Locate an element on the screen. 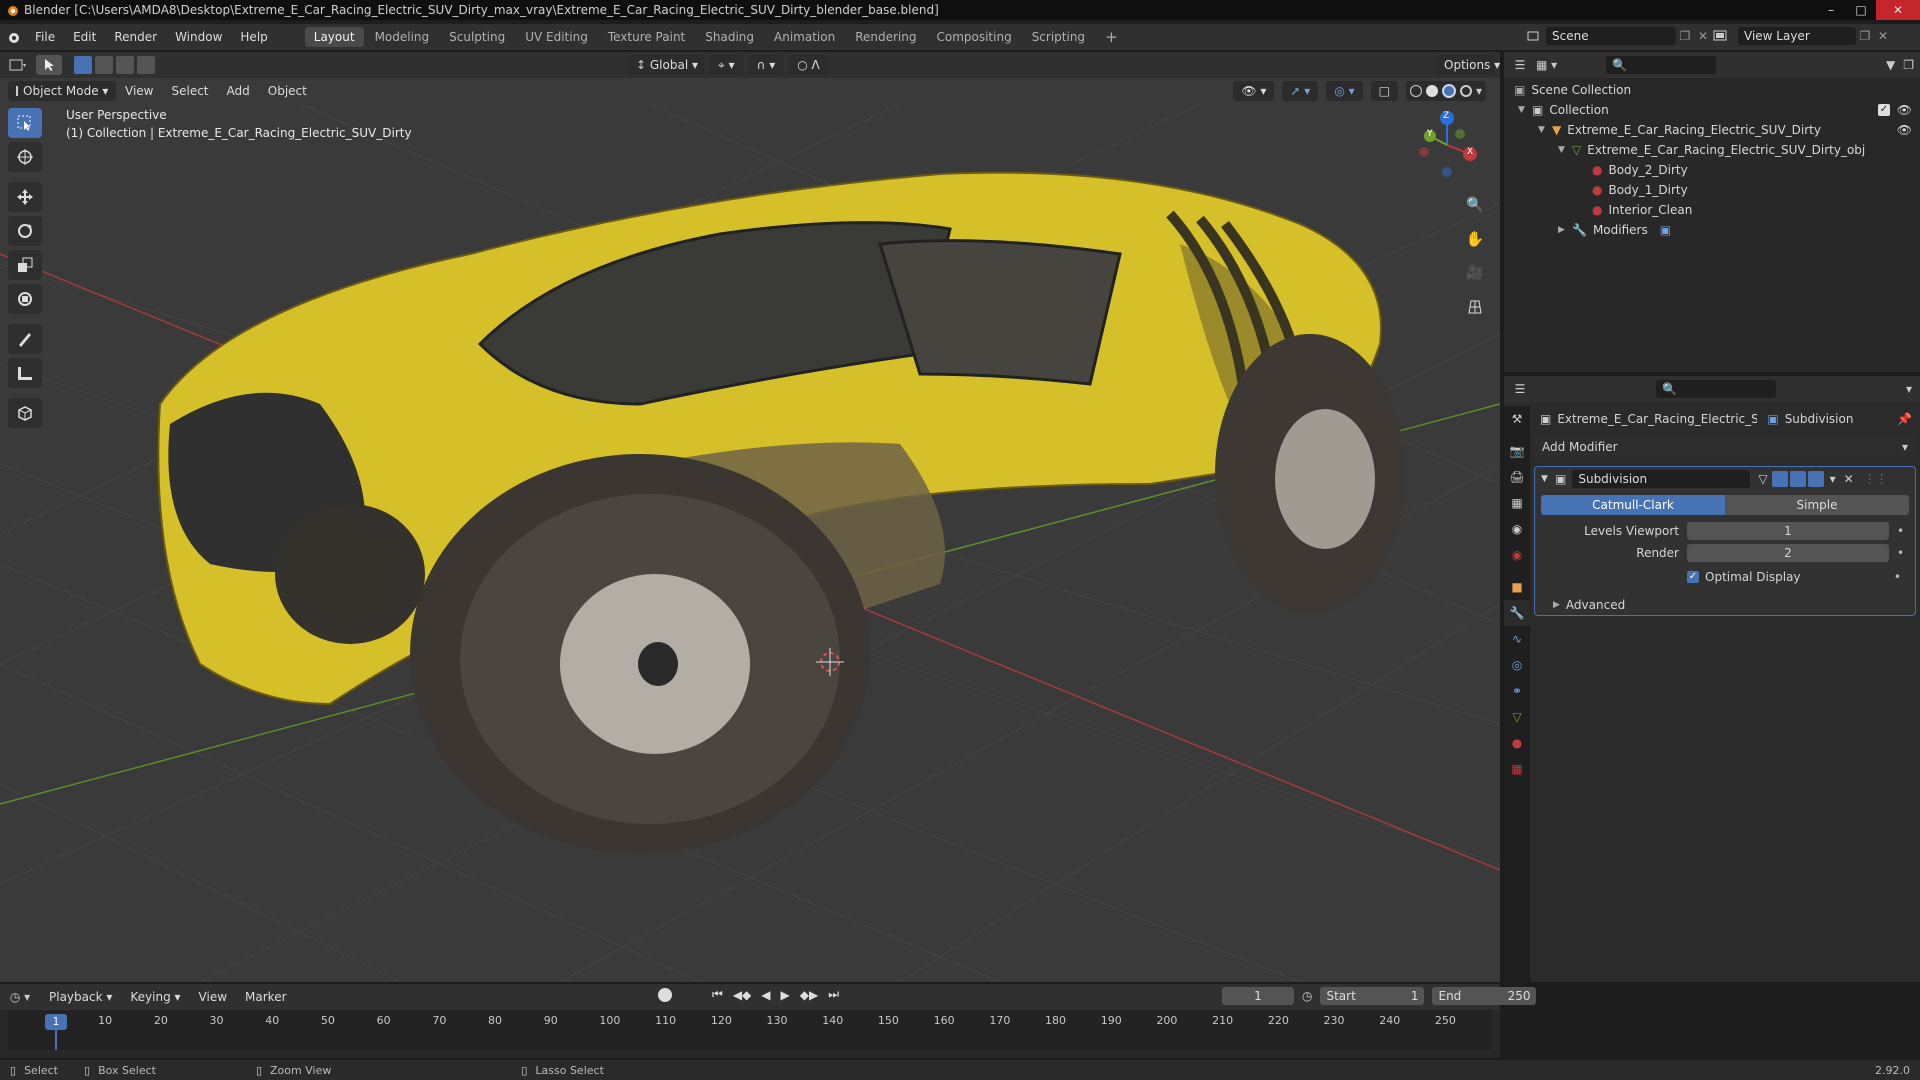  editor-type-icon is located at coordinates (18, 65).